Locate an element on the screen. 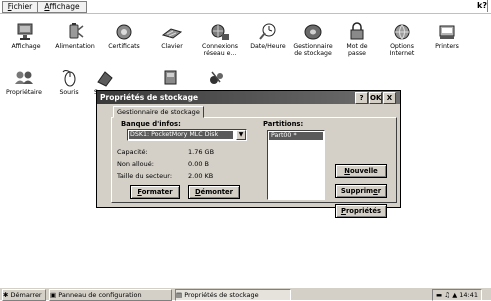 This screenshot has height=301, width=491. tab-gestionnaire-stockage: Gestionnaire de stockage is located at coordinates (158, 112).